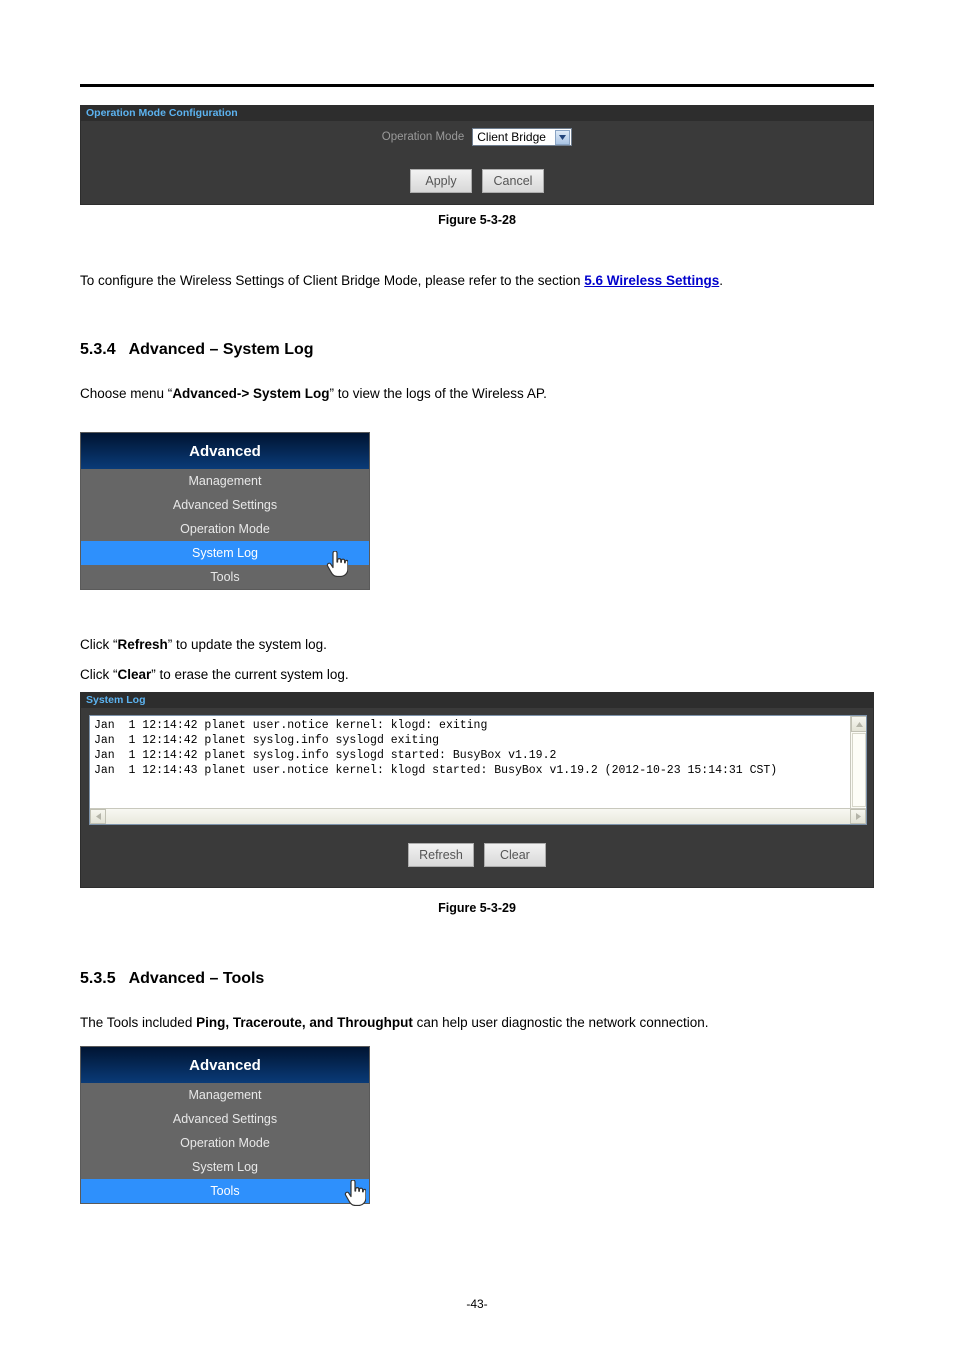  Describe the element at coordinates (478, 816) in the screenshot. I see `horizontal-scrollbar` at that location.